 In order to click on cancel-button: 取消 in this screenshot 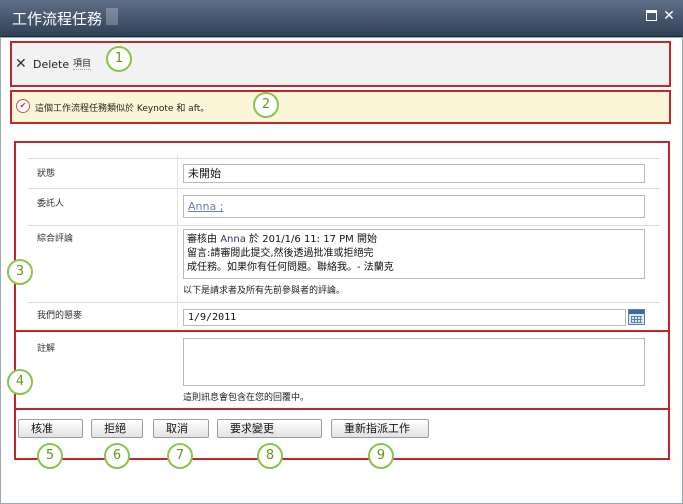, I will do `click(181, 428)`.